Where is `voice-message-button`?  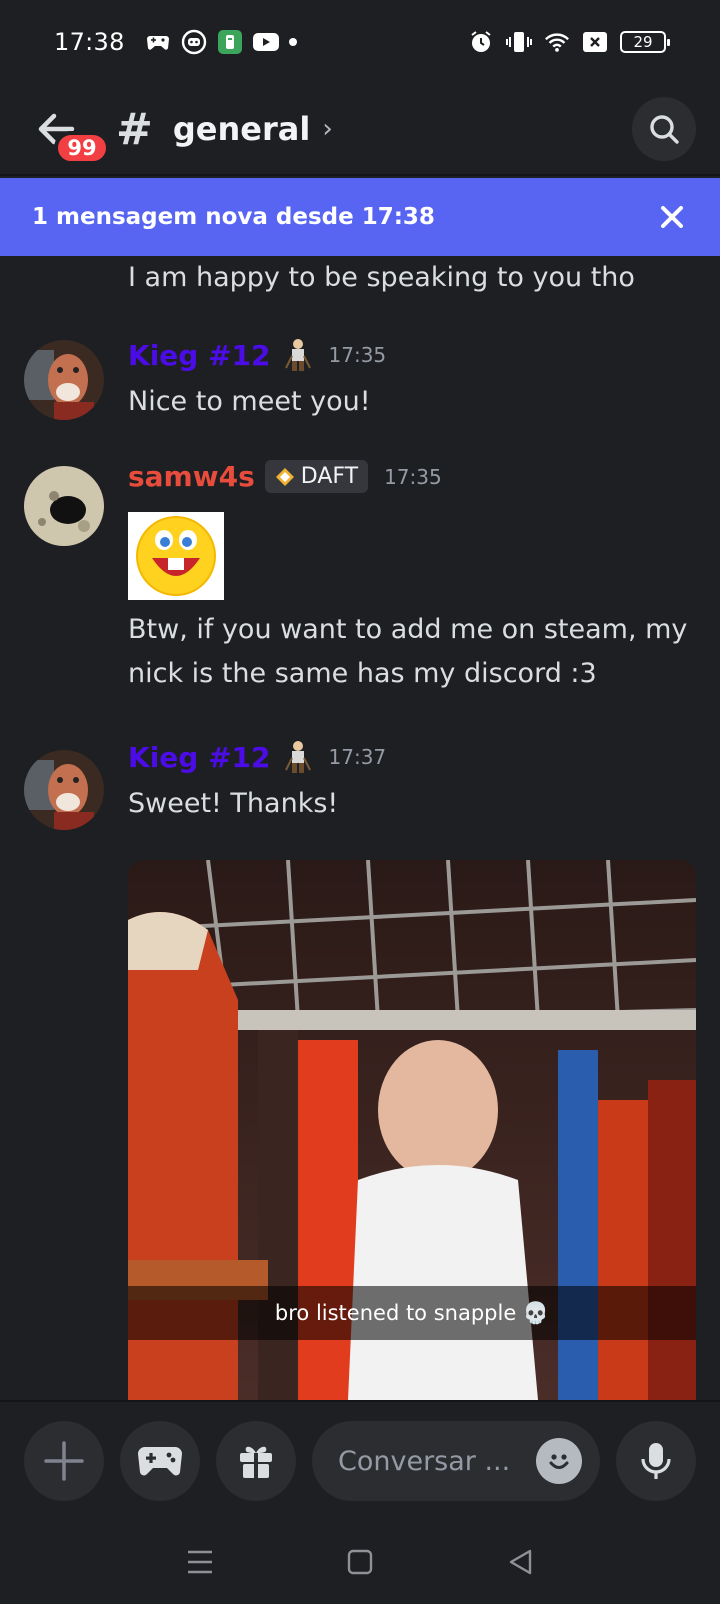
voice-message-button is located at coordinates (656, 1461).